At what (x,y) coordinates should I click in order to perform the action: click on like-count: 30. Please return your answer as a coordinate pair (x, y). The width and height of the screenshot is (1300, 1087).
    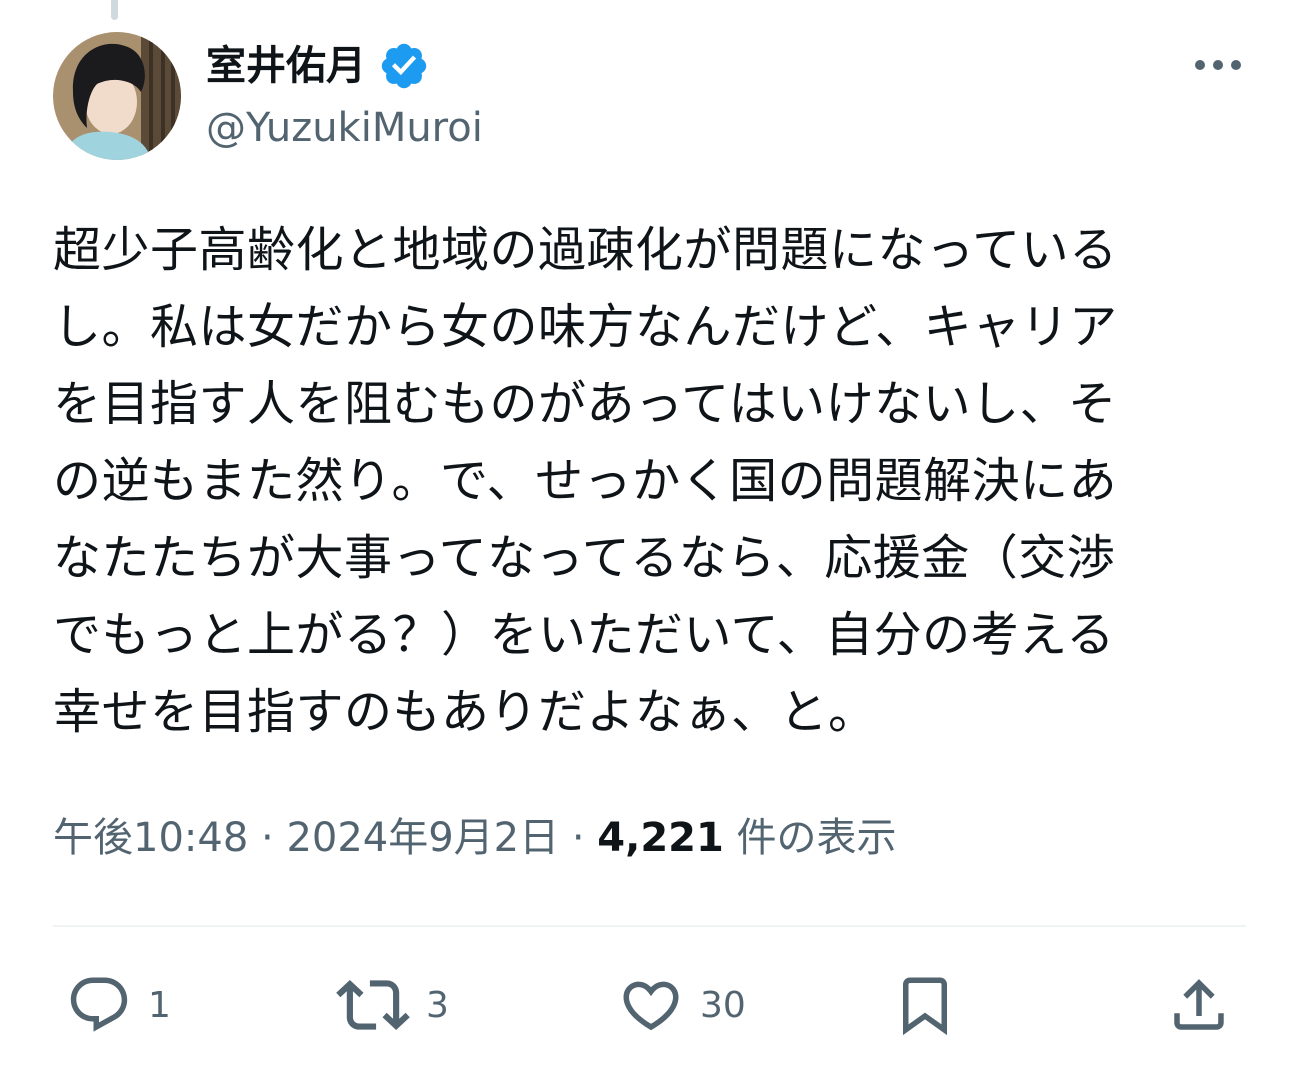
    Looking at the image, I should click on (723, 1005).